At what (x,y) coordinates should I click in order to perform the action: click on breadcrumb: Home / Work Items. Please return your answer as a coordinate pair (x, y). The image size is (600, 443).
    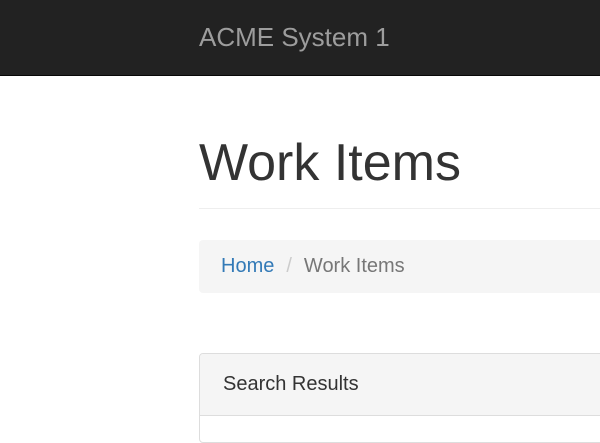
    Looking at the image, I should click on (399, 266).